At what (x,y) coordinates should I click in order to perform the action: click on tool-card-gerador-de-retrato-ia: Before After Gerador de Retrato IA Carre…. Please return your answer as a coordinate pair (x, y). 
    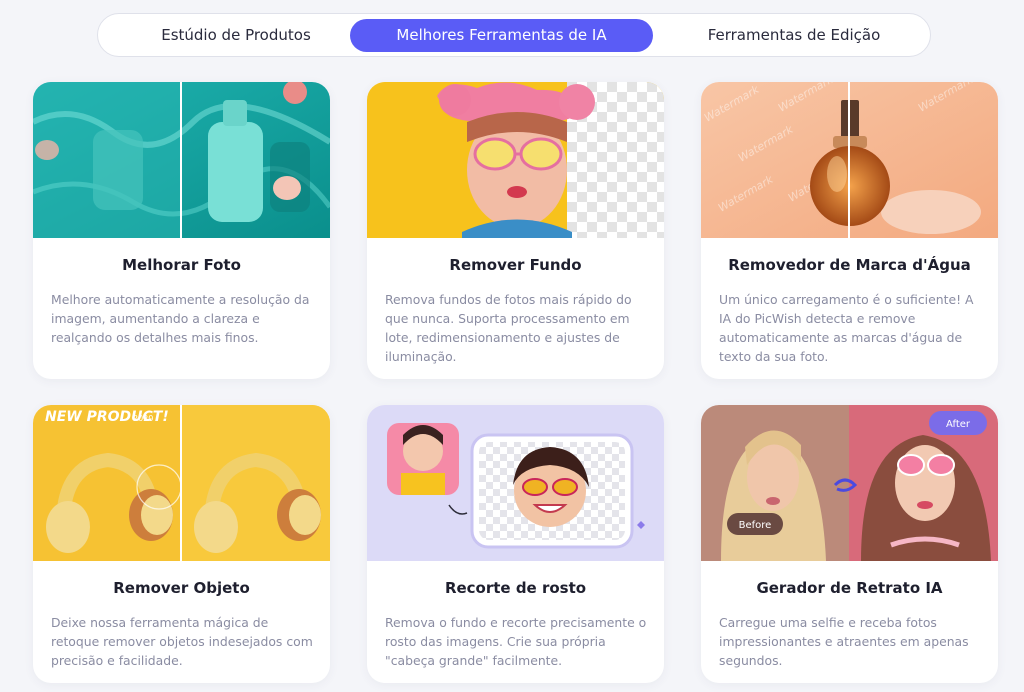
    Looking at the image, I should click on (849, 544).